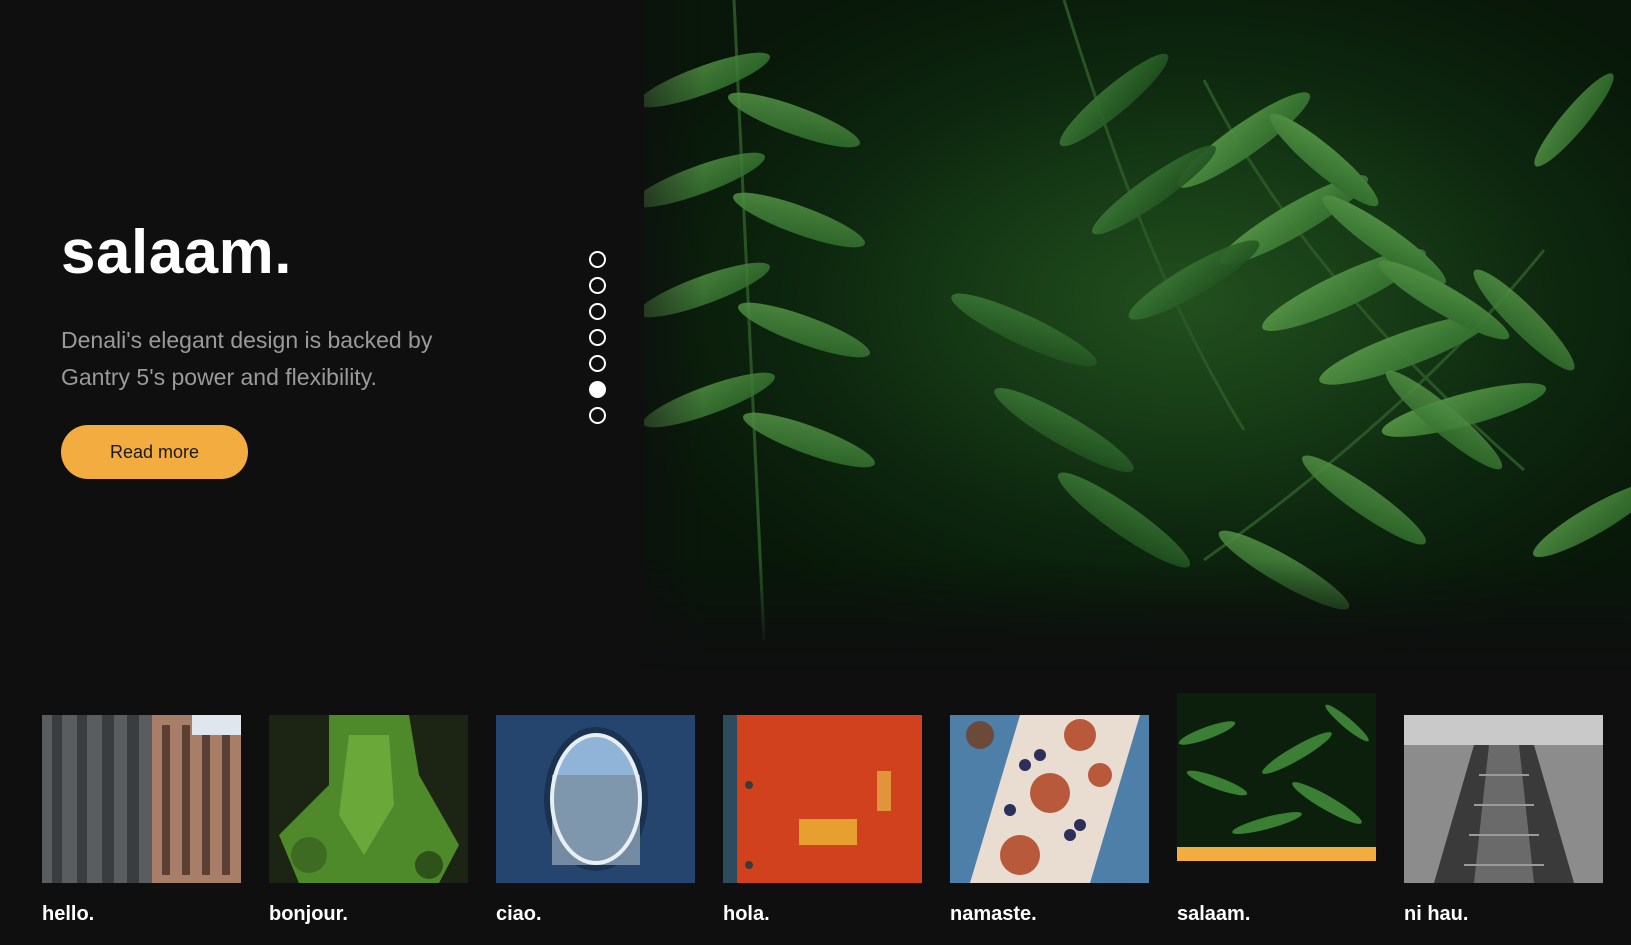  What do you see at coordinates (1049, 799) in the screenshot?
I see `fig-toast-photo` at bounding box center [1049, 799].